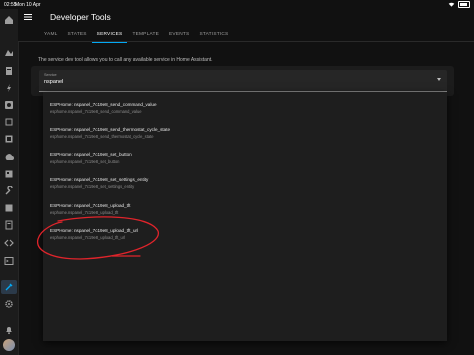 The width and height of the screenshot is (474, 355). What do you see at coordinates (439, 79) in the screenshot?
I see `dropdown-arrow-icon` at bounding box center [439, 79].